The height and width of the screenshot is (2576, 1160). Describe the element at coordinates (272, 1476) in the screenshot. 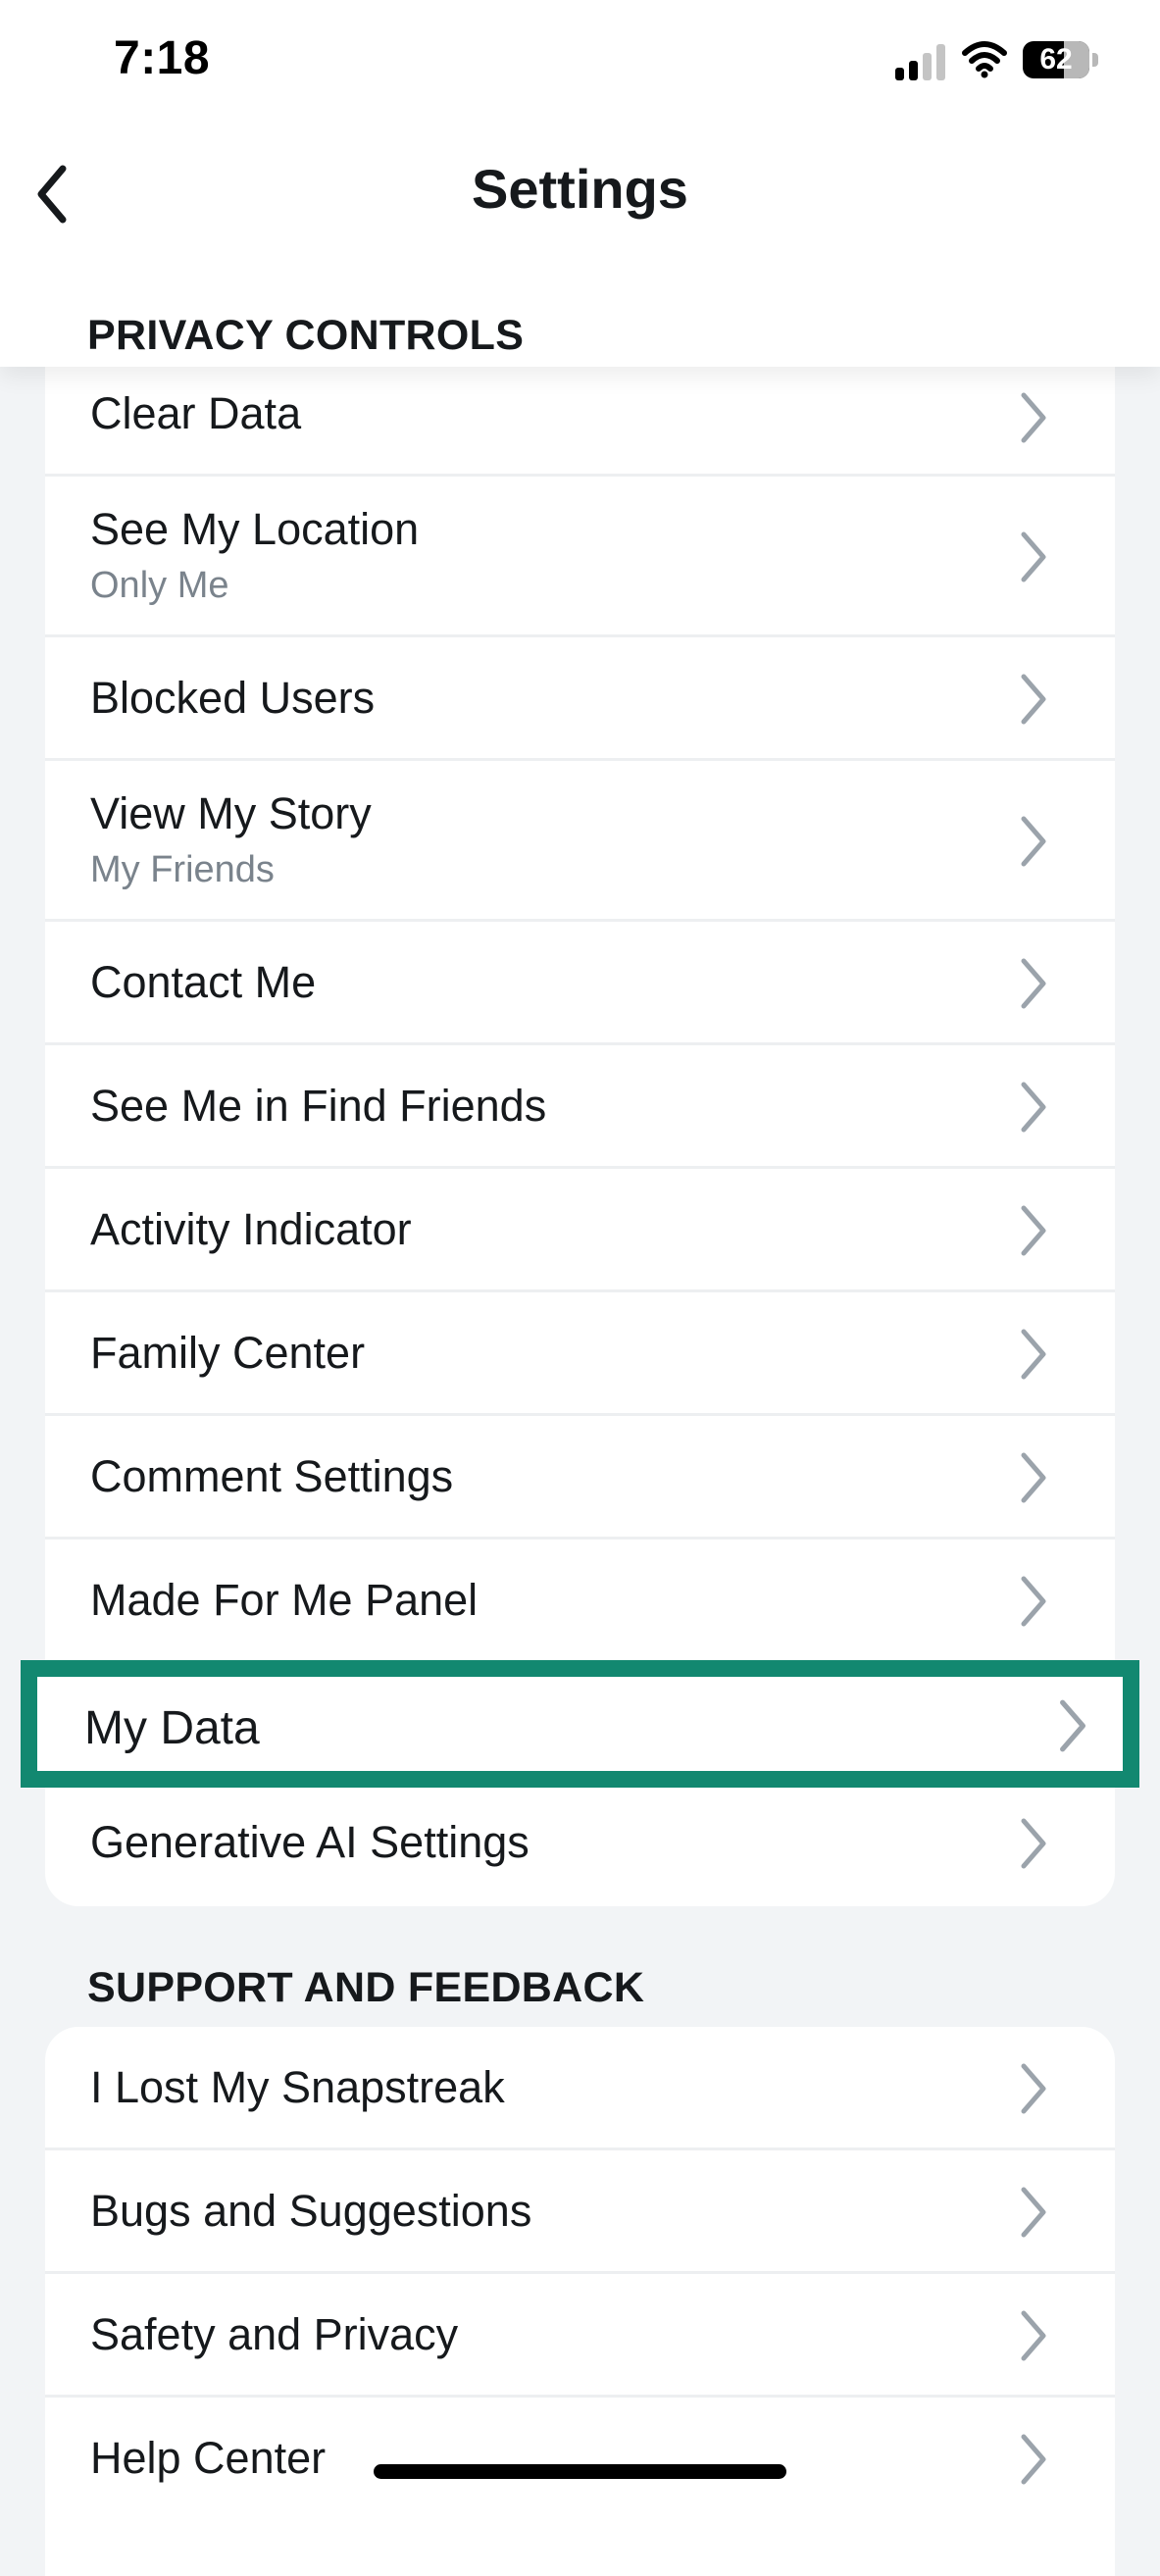

I see `row-label: Comment Settings` at that location.